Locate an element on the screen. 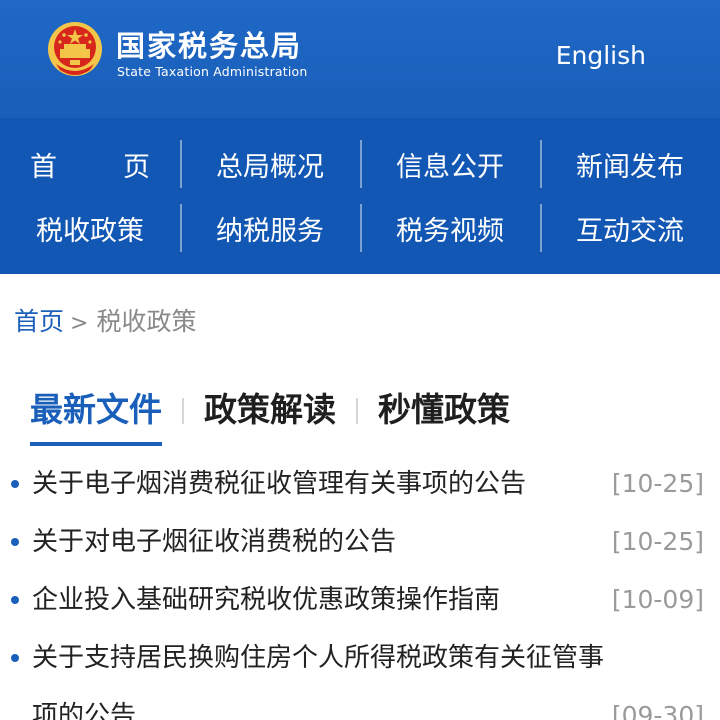 Image resolution: width=720 pixels, height=720 pixels. tab-quick-policy: 秒懂政策 is located at coordinates (444, 410).